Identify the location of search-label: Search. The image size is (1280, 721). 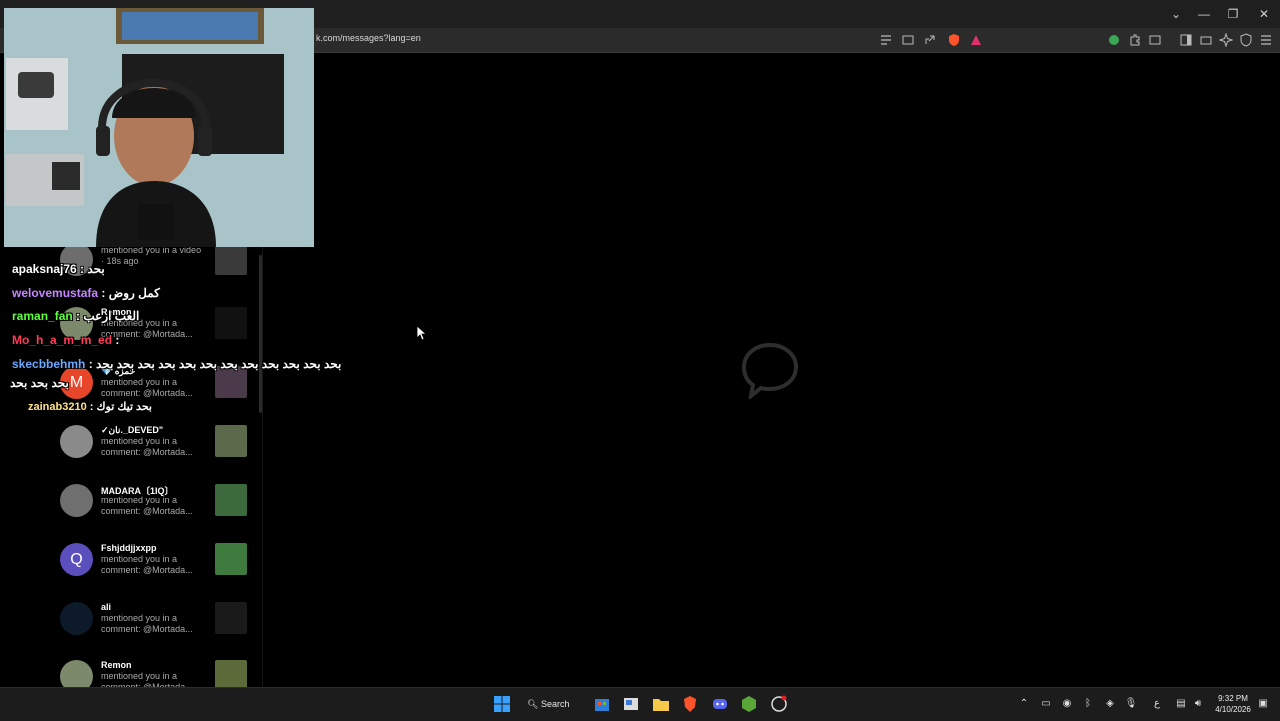
(555, 704).